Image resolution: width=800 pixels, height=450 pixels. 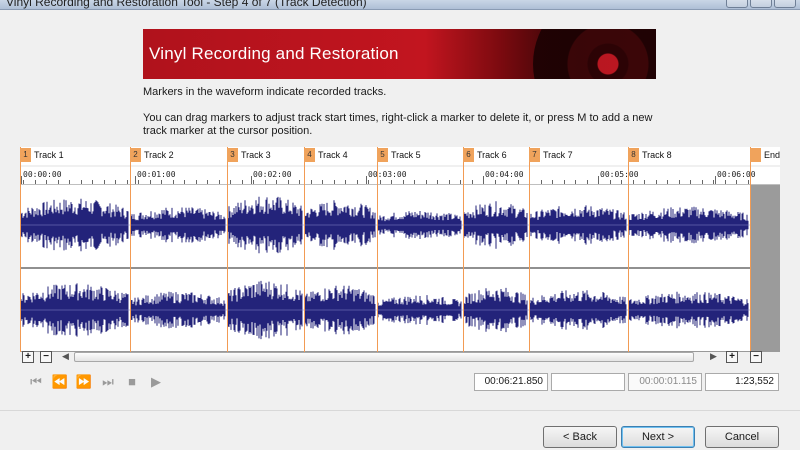 I want to click on track-marker: End, so click(x=765, y=249).